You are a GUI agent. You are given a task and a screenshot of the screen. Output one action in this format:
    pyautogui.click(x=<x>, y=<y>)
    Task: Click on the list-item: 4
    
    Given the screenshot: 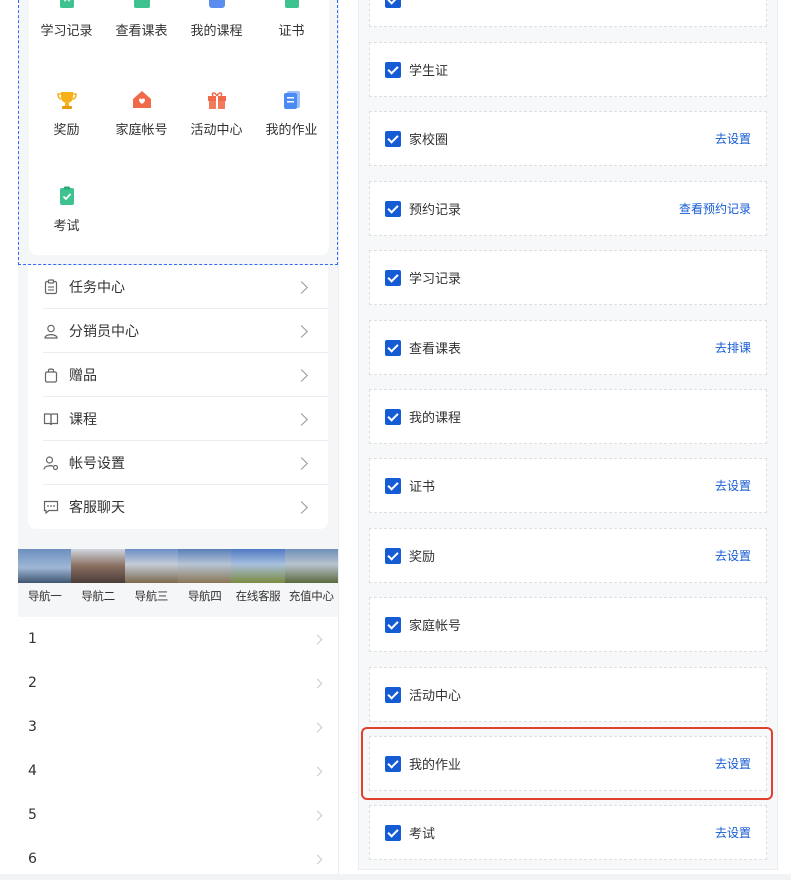 What is the action you would take?
    pyautogui.click(x=178, y=771)
    